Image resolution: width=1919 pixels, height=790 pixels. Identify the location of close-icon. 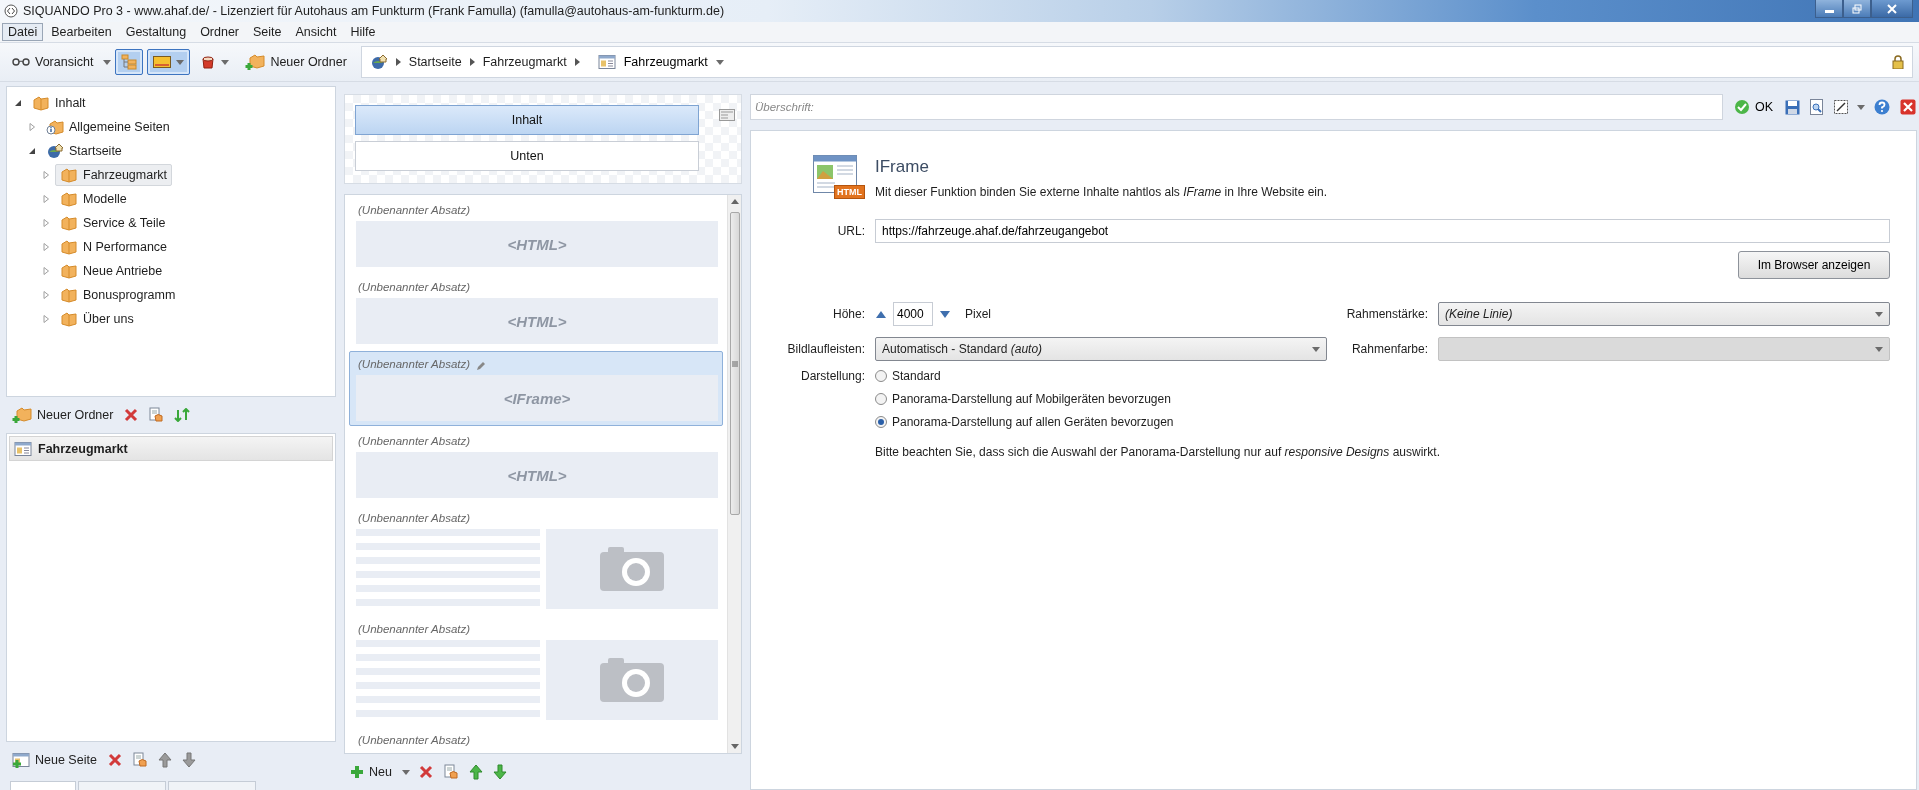
(1892, 8).